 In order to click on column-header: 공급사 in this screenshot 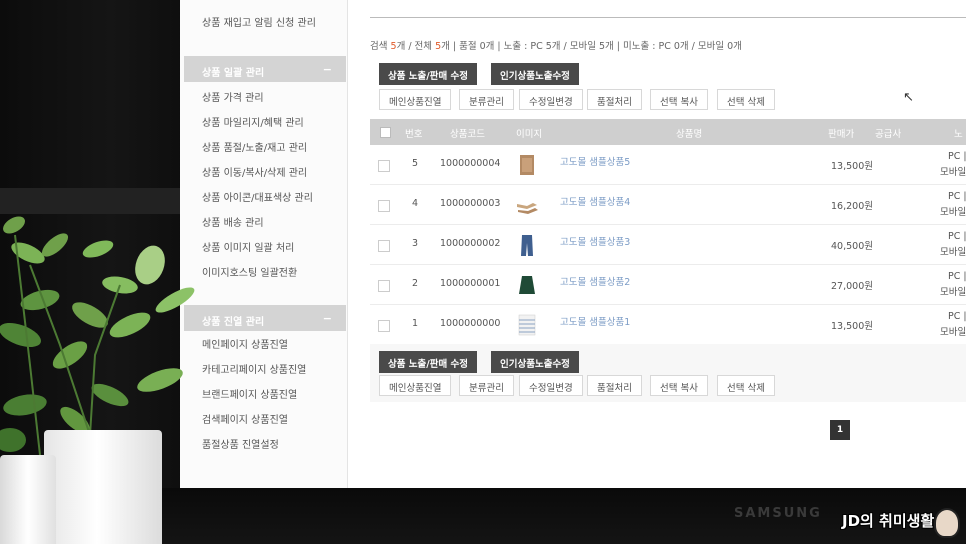, I will do `click(888, 134)`.